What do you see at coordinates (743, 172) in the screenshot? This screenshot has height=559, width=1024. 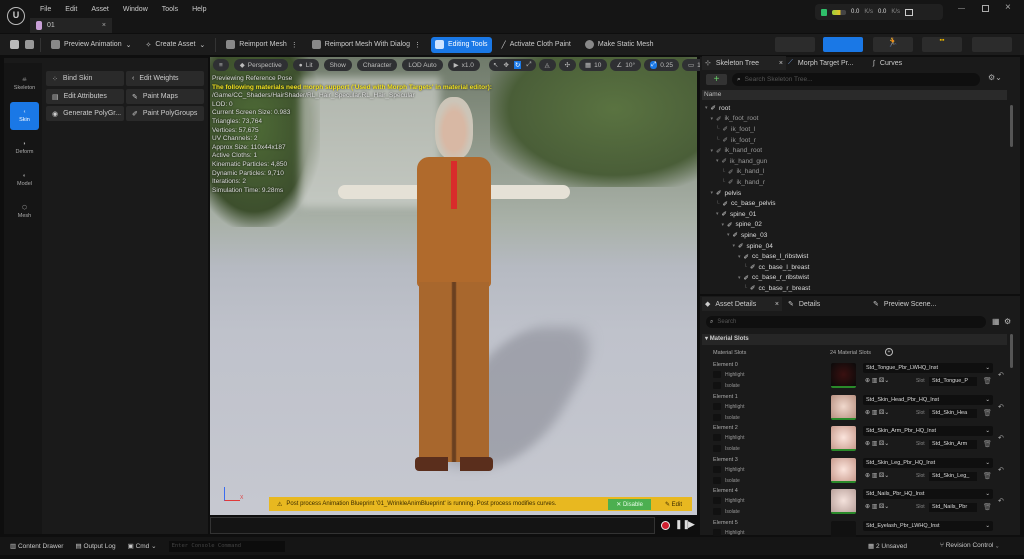 I see `bone-row: └ ✐ ik_hand_l` at bounding box center [743, 172].